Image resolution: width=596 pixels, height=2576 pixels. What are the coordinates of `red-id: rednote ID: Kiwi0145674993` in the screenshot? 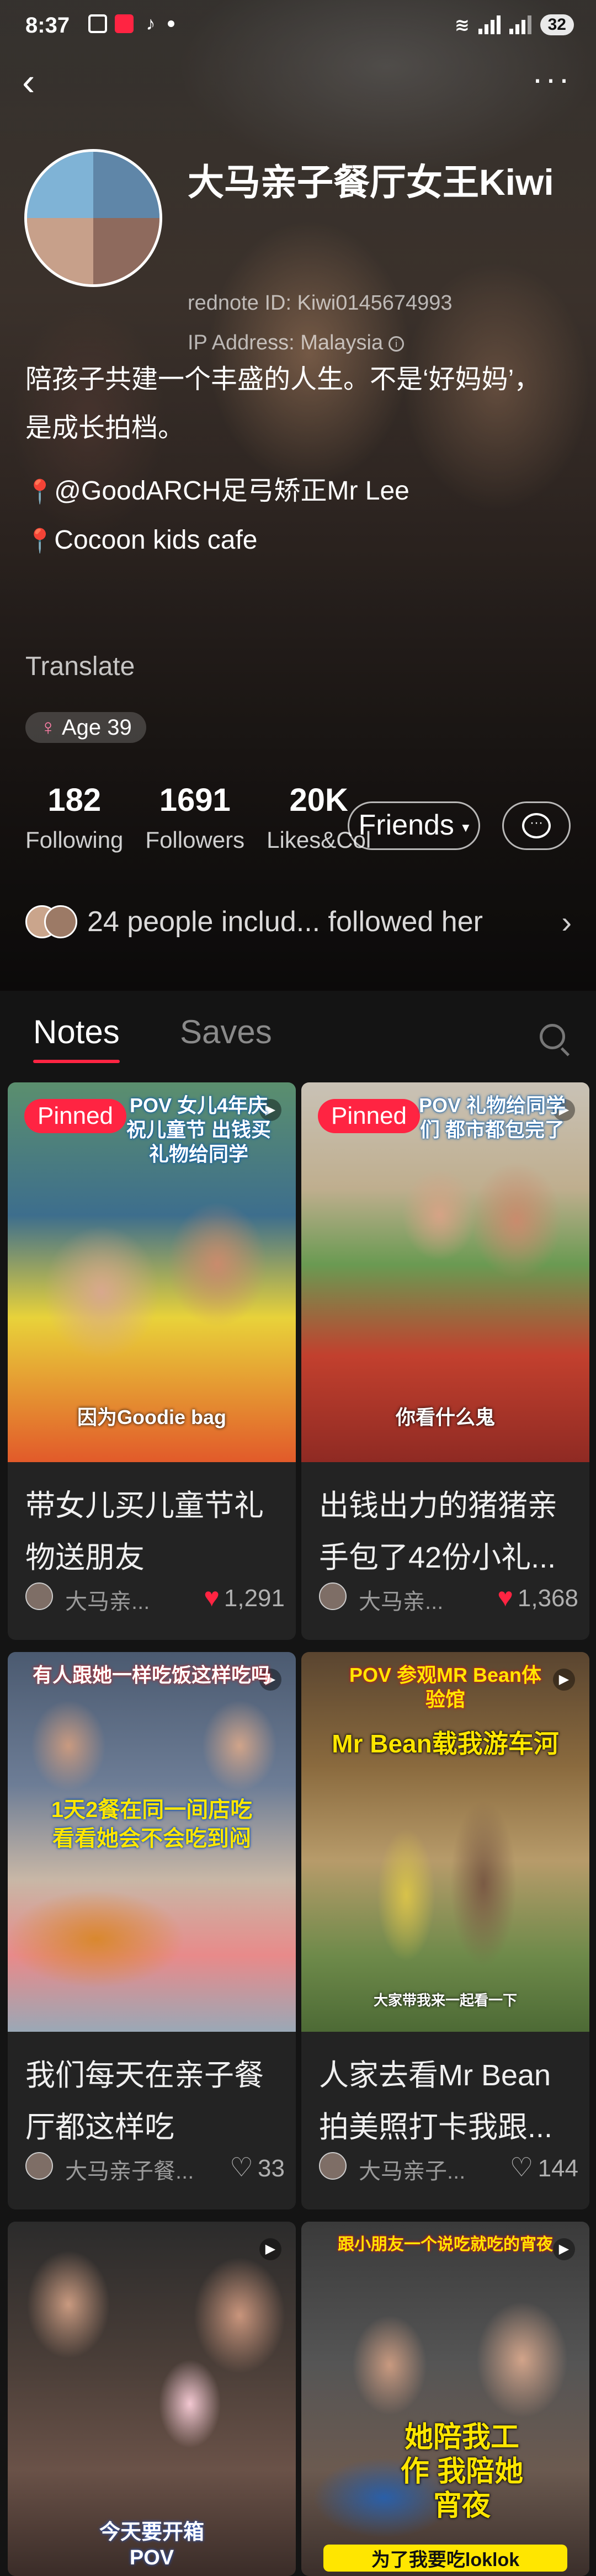 It's located at (320, 303).